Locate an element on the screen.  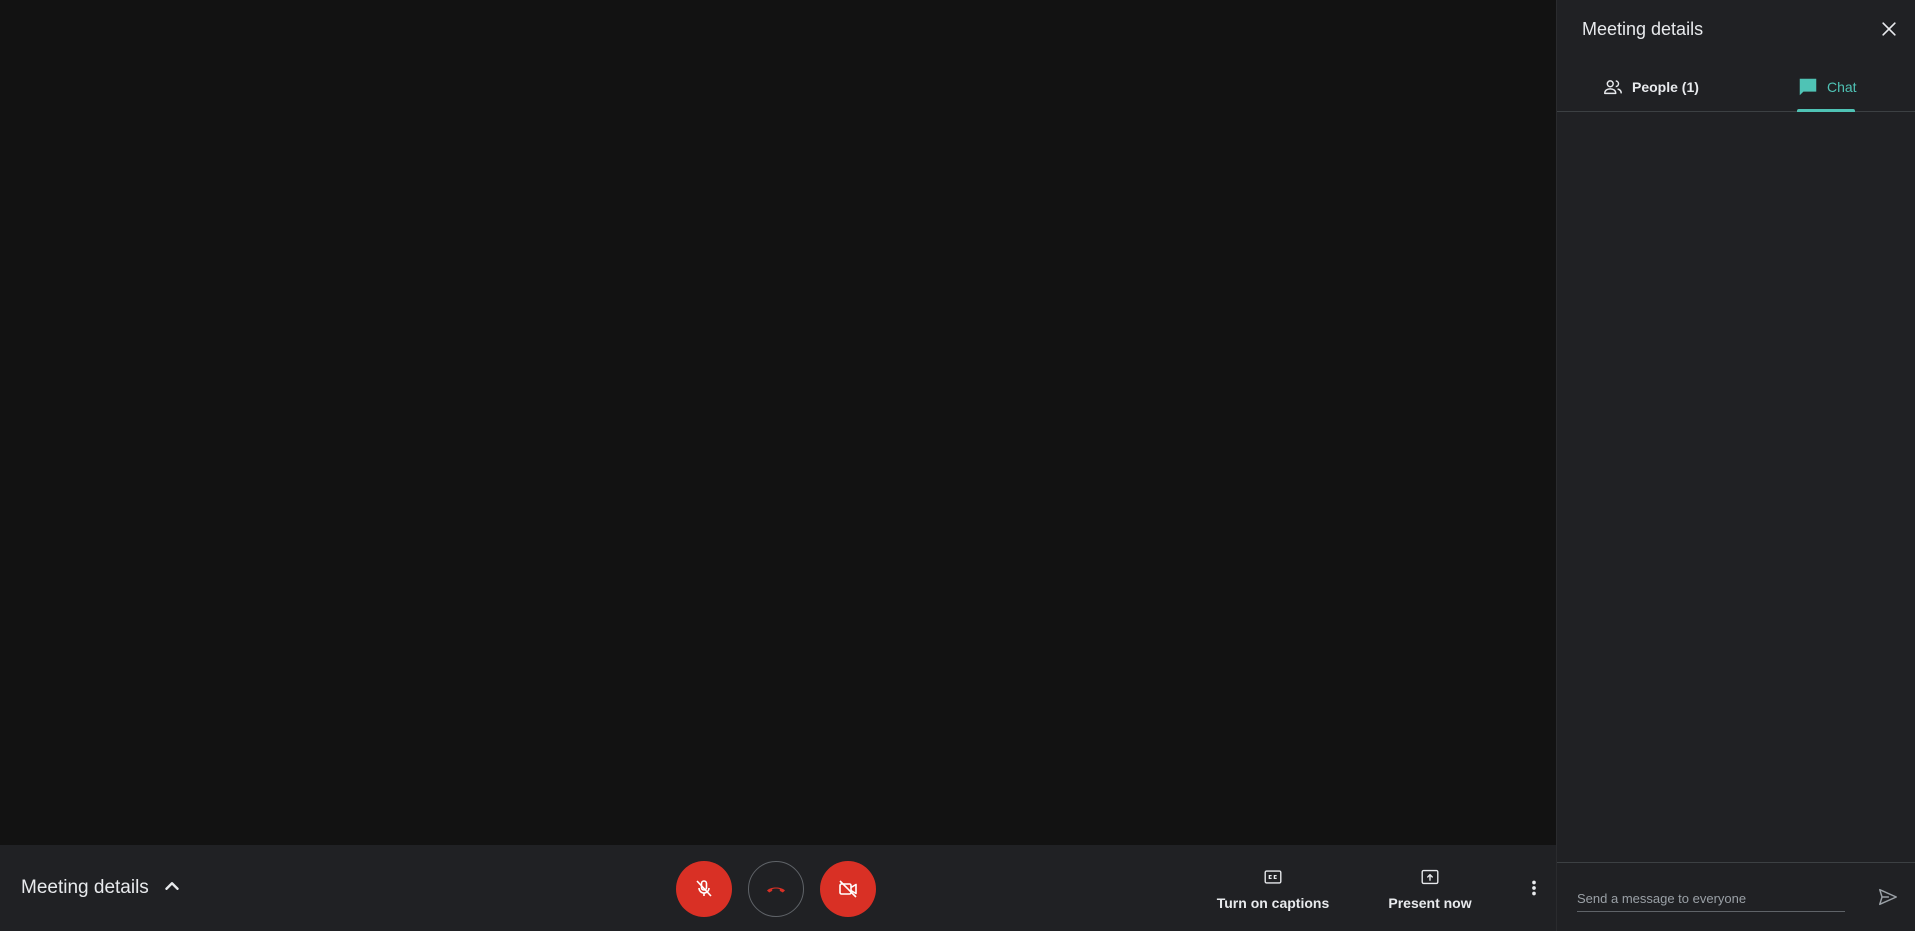
tab-chat: Chat is located at coordinates (1827, 87).